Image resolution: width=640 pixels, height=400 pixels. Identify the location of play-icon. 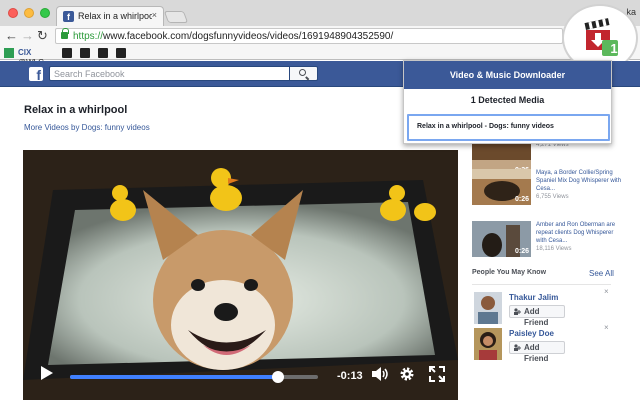
(47, 373).